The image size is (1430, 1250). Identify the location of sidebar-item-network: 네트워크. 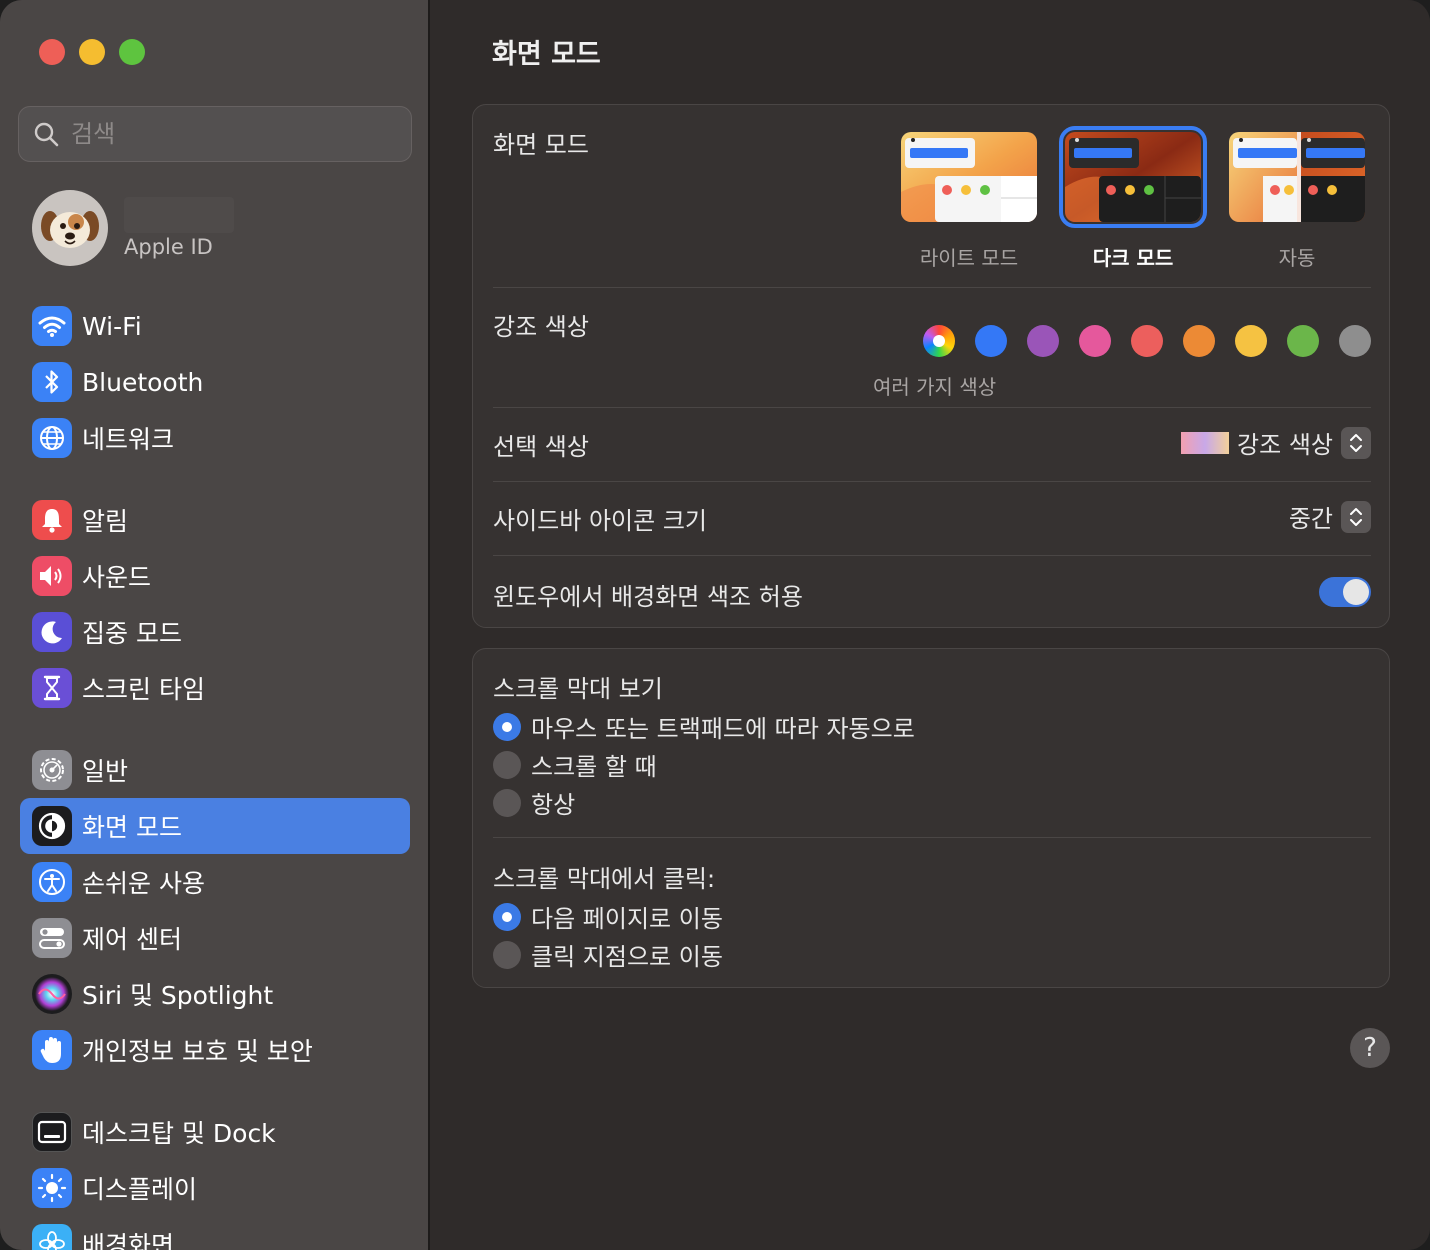
(215, 438).